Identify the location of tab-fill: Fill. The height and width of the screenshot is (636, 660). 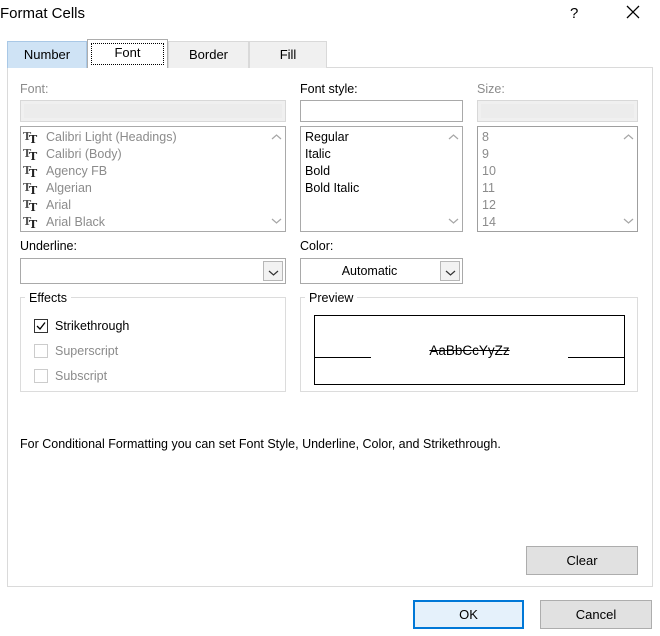
(288, 54).